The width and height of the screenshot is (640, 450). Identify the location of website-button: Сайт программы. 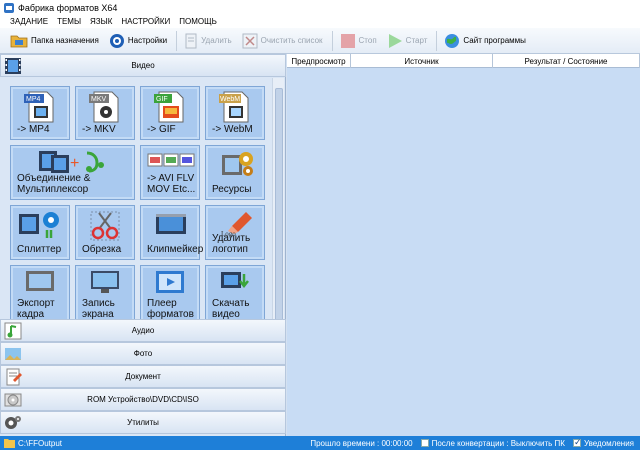
(484, 41).